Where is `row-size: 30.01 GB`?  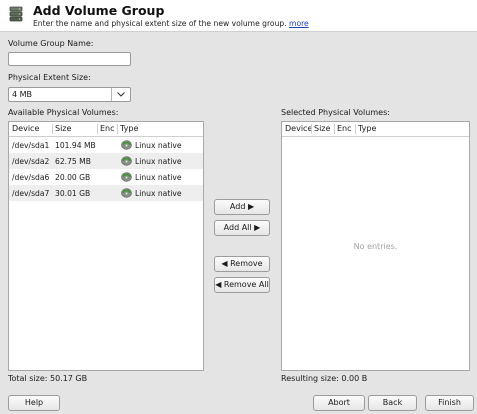 row-size: 30.01 GB is located at coordinates (73, 193).